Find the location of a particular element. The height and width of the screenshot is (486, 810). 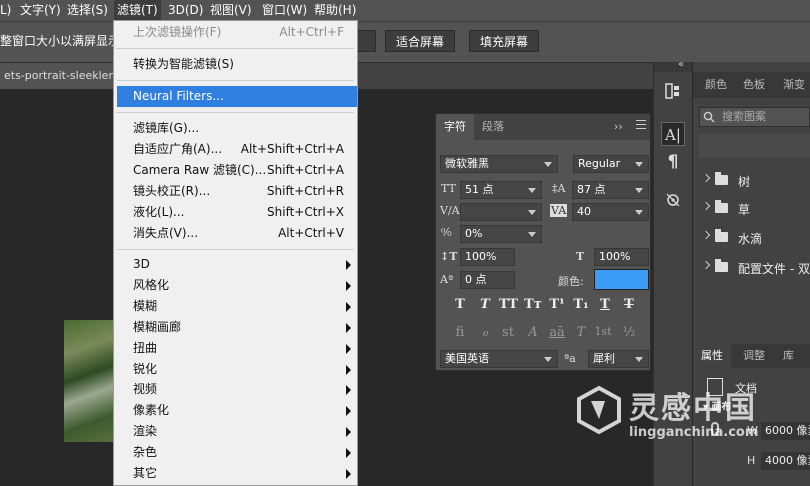

dock-collapse-bar: « is located at coordinates (673, 65).